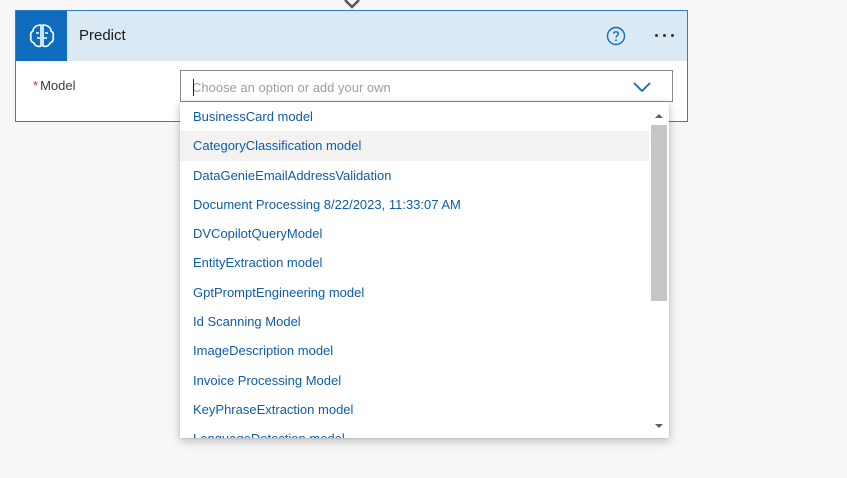 This screenshot has height=478, width=847. I want to click on dropdown-option: EntityExtraction model, so click(414, 262).